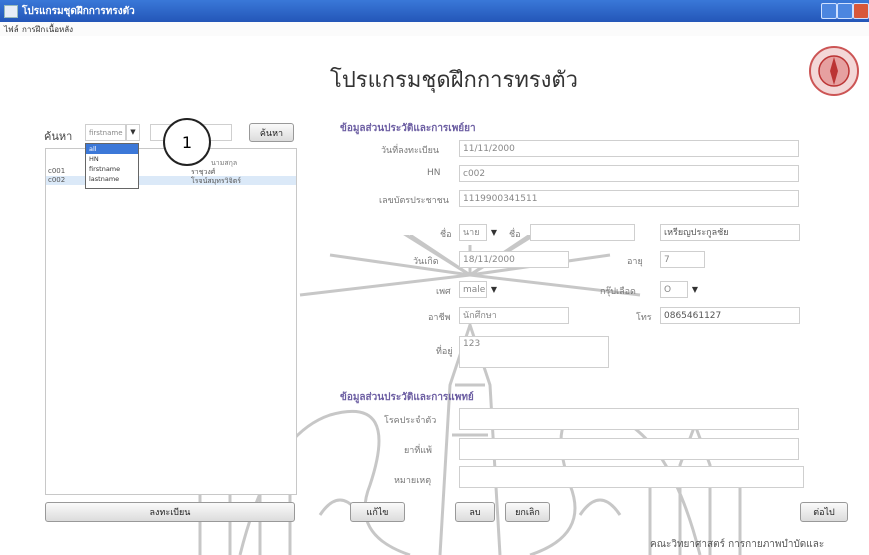 This screenshot has height=555, width=869. What do you see at coordinates (112, 169) in the screenshot?
I see `dropdown-option-firstname: firstname` at bounding box center [112, 169].